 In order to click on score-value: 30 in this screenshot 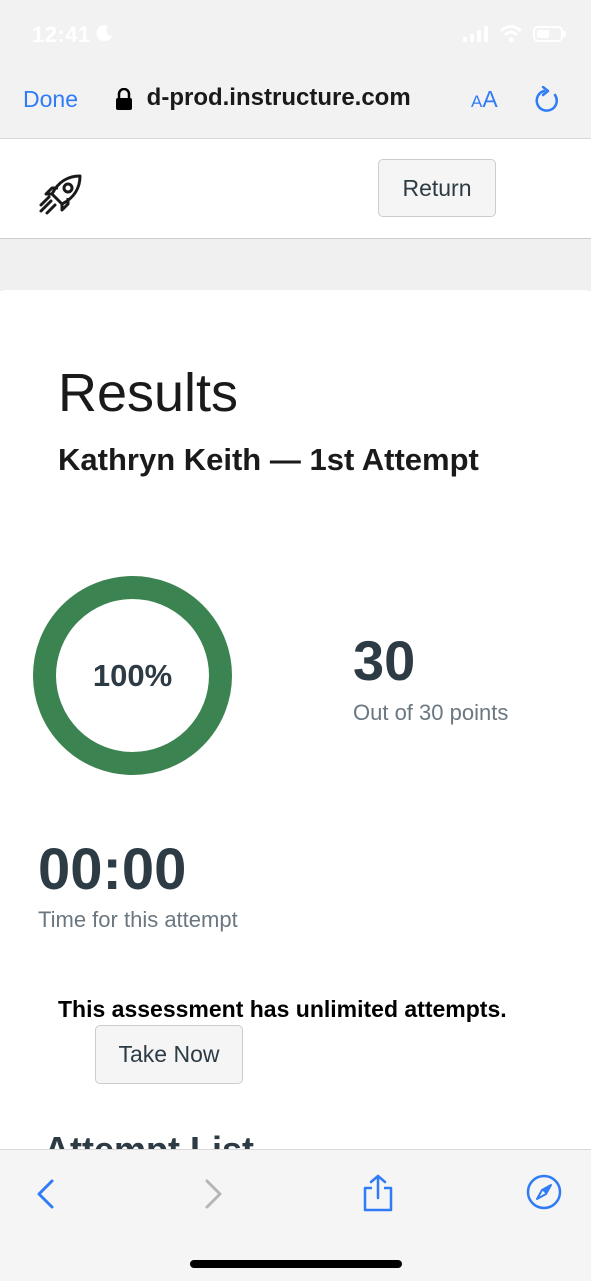, I will do `click(384, 660)`.